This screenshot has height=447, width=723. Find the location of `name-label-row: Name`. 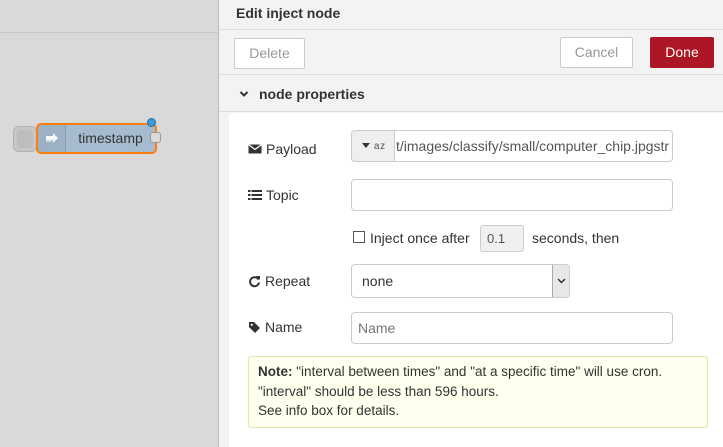

name-label-row: Name is located at coordinates (275, 327).